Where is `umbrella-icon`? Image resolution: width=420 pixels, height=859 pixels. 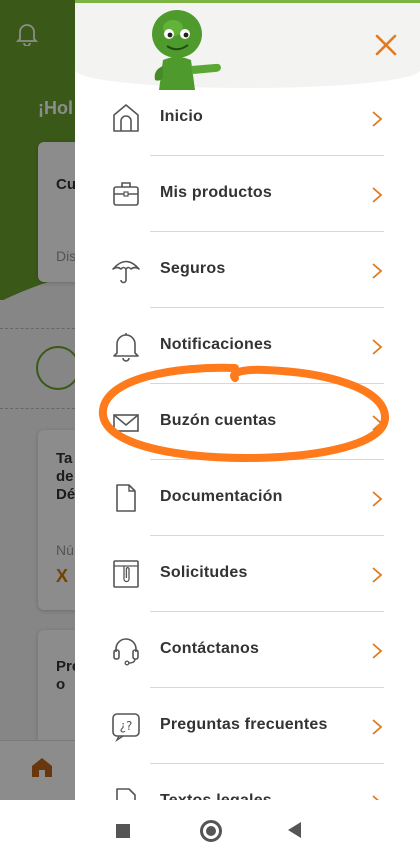
umbrella-icon is located at coordinates (126, 272).